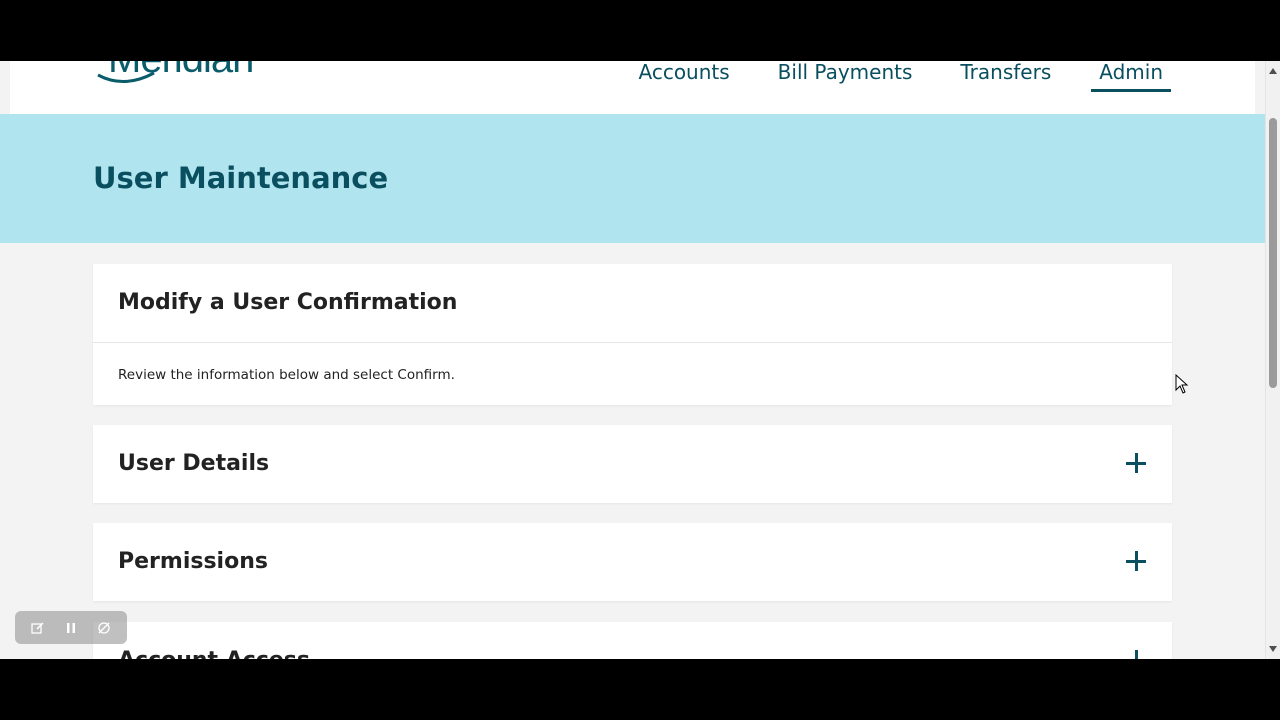  What do you see at coordinates (632, 342) in the screenshot?
I see `card-divider` at bounding box center [632, 342].